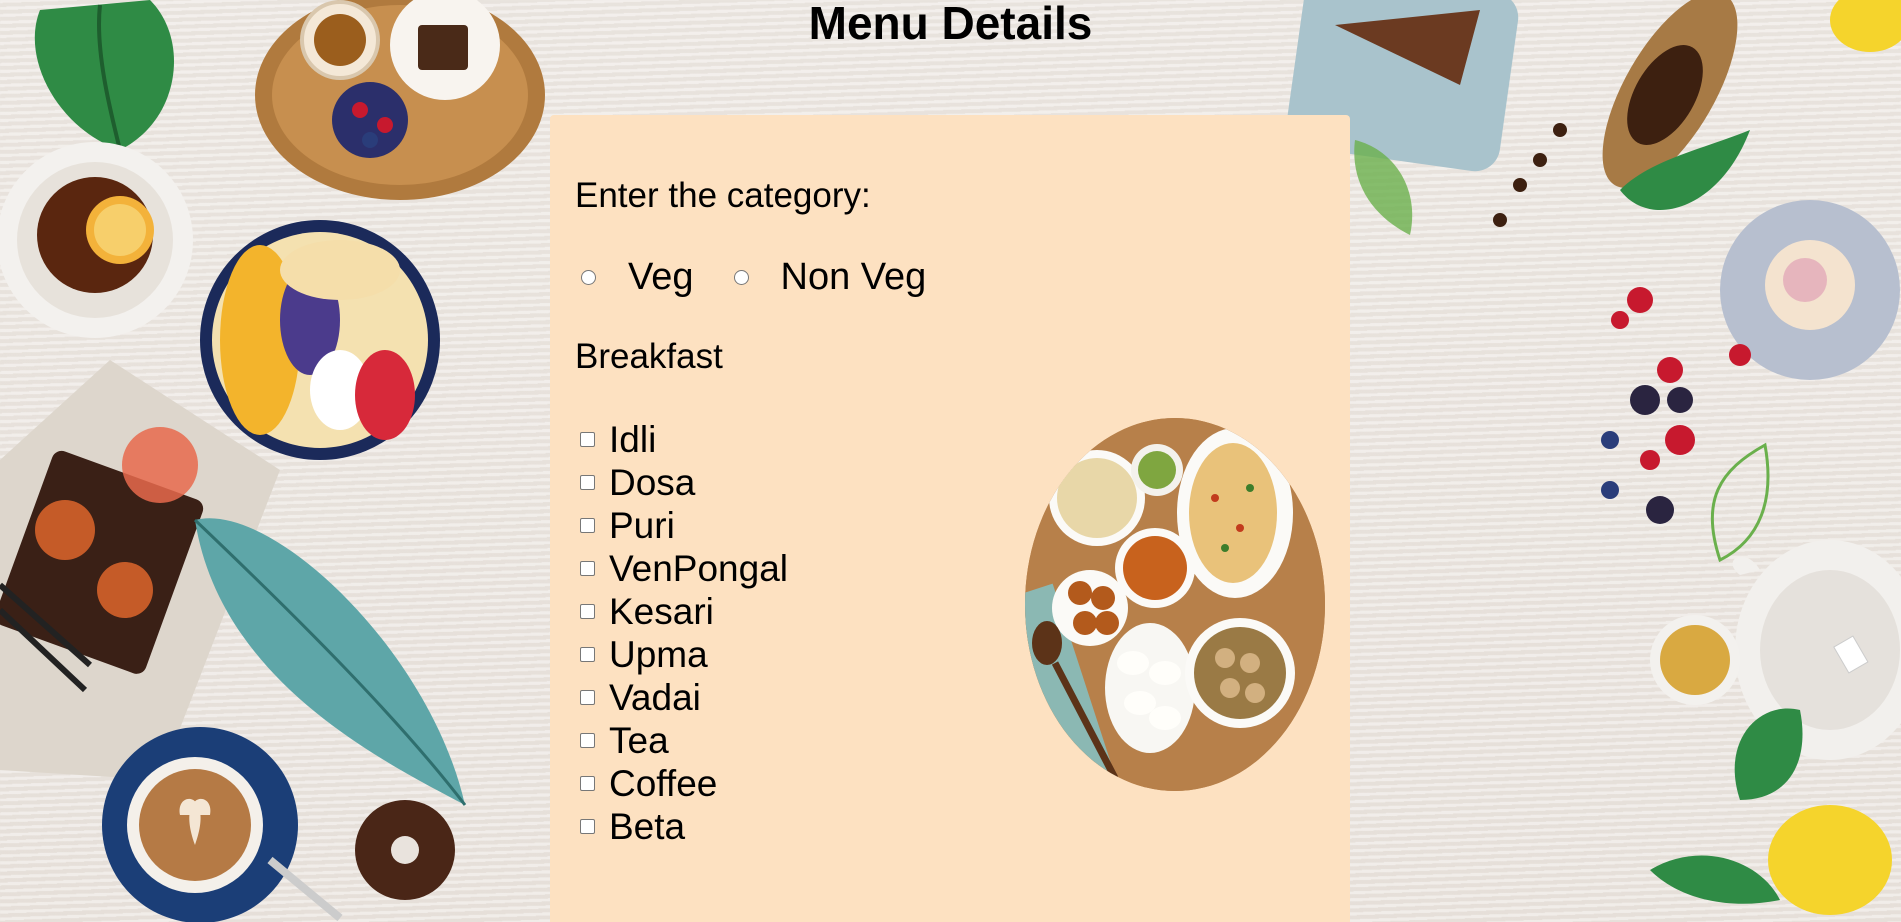 The image size is (1901, 922). I want to click on list-item: Upma, so click(681, 654).